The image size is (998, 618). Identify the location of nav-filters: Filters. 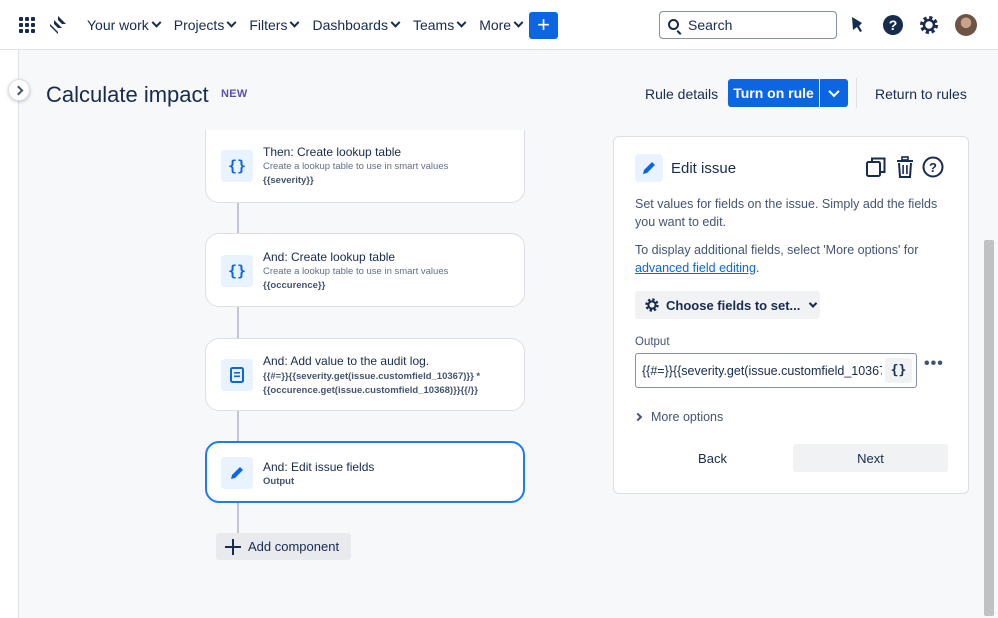
(273, 25).